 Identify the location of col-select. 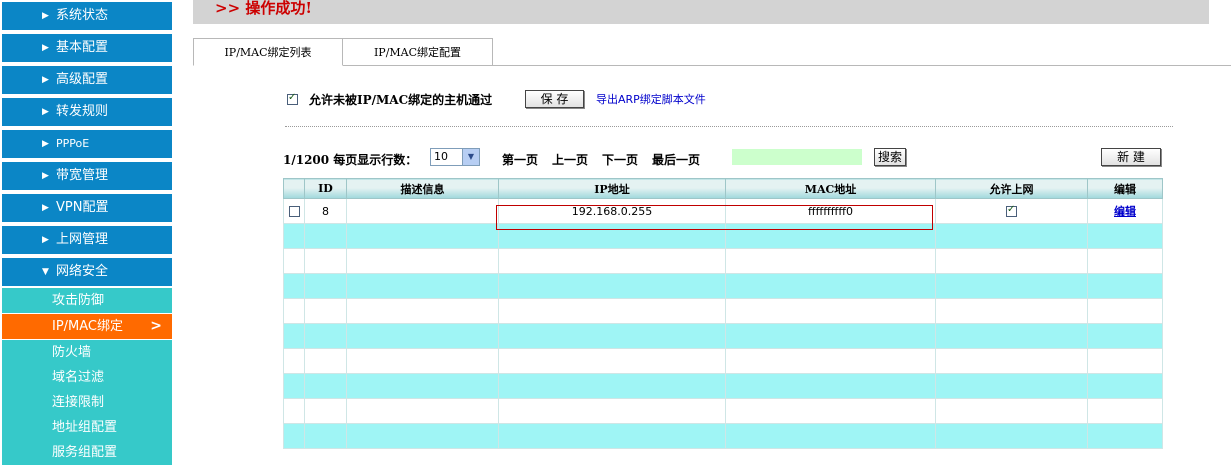
(294, 188).